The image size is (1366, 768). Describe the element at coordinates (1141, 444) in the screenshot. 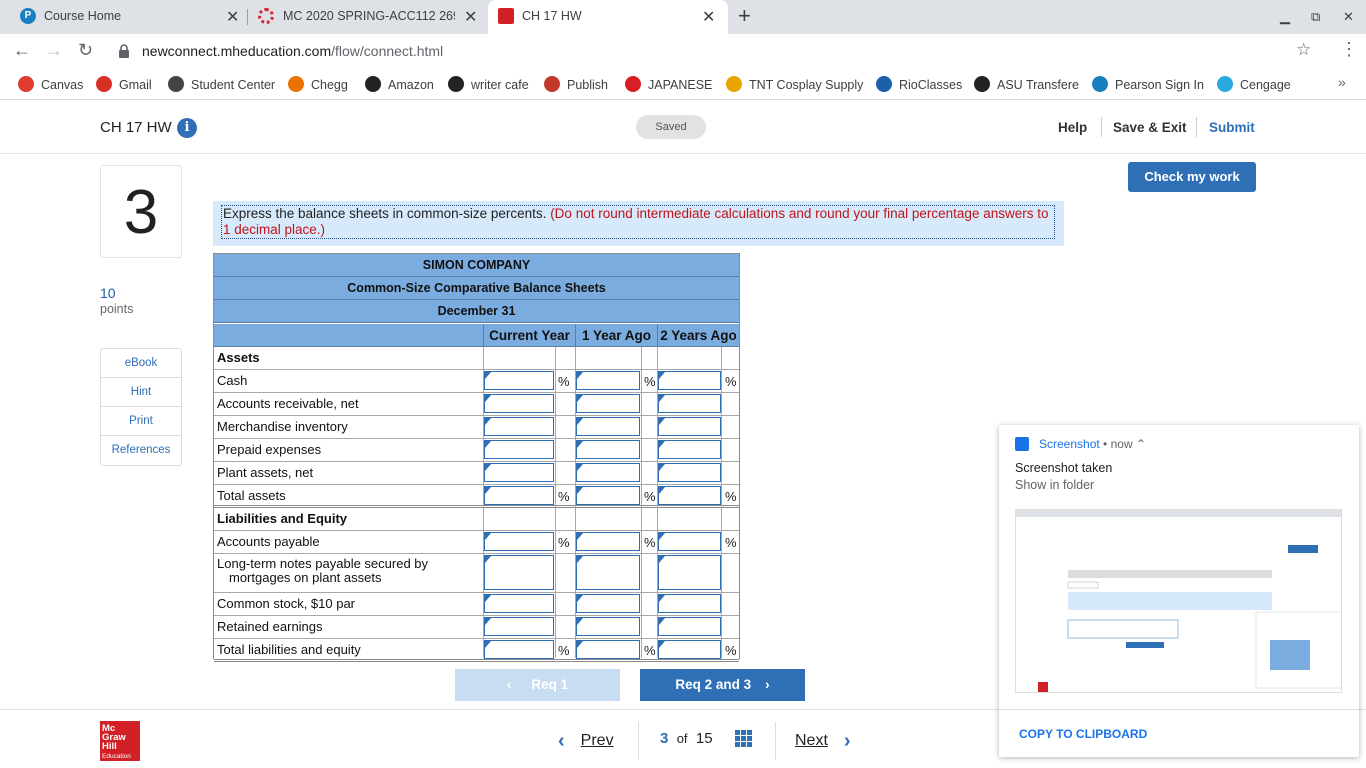

I see `chevron-up-icon: ⌃` at that location.